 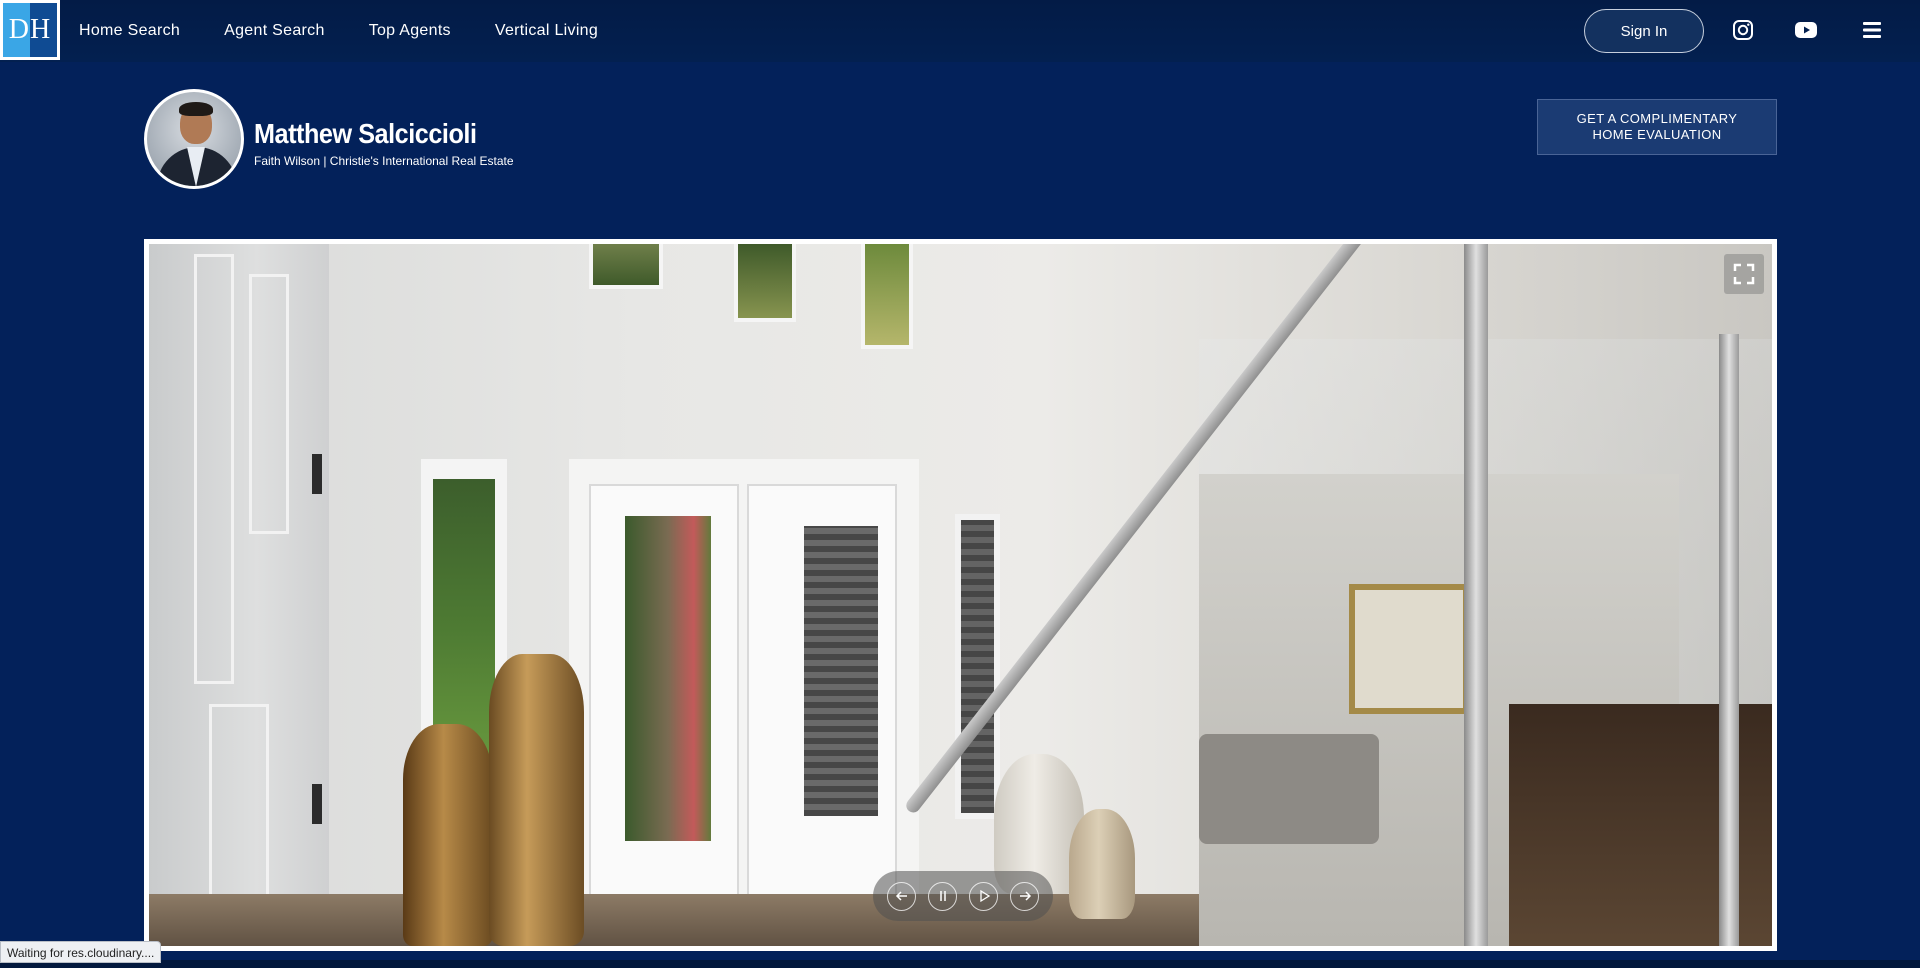 I want to click on fullscreen-icon, so click(x=1744, y=274).